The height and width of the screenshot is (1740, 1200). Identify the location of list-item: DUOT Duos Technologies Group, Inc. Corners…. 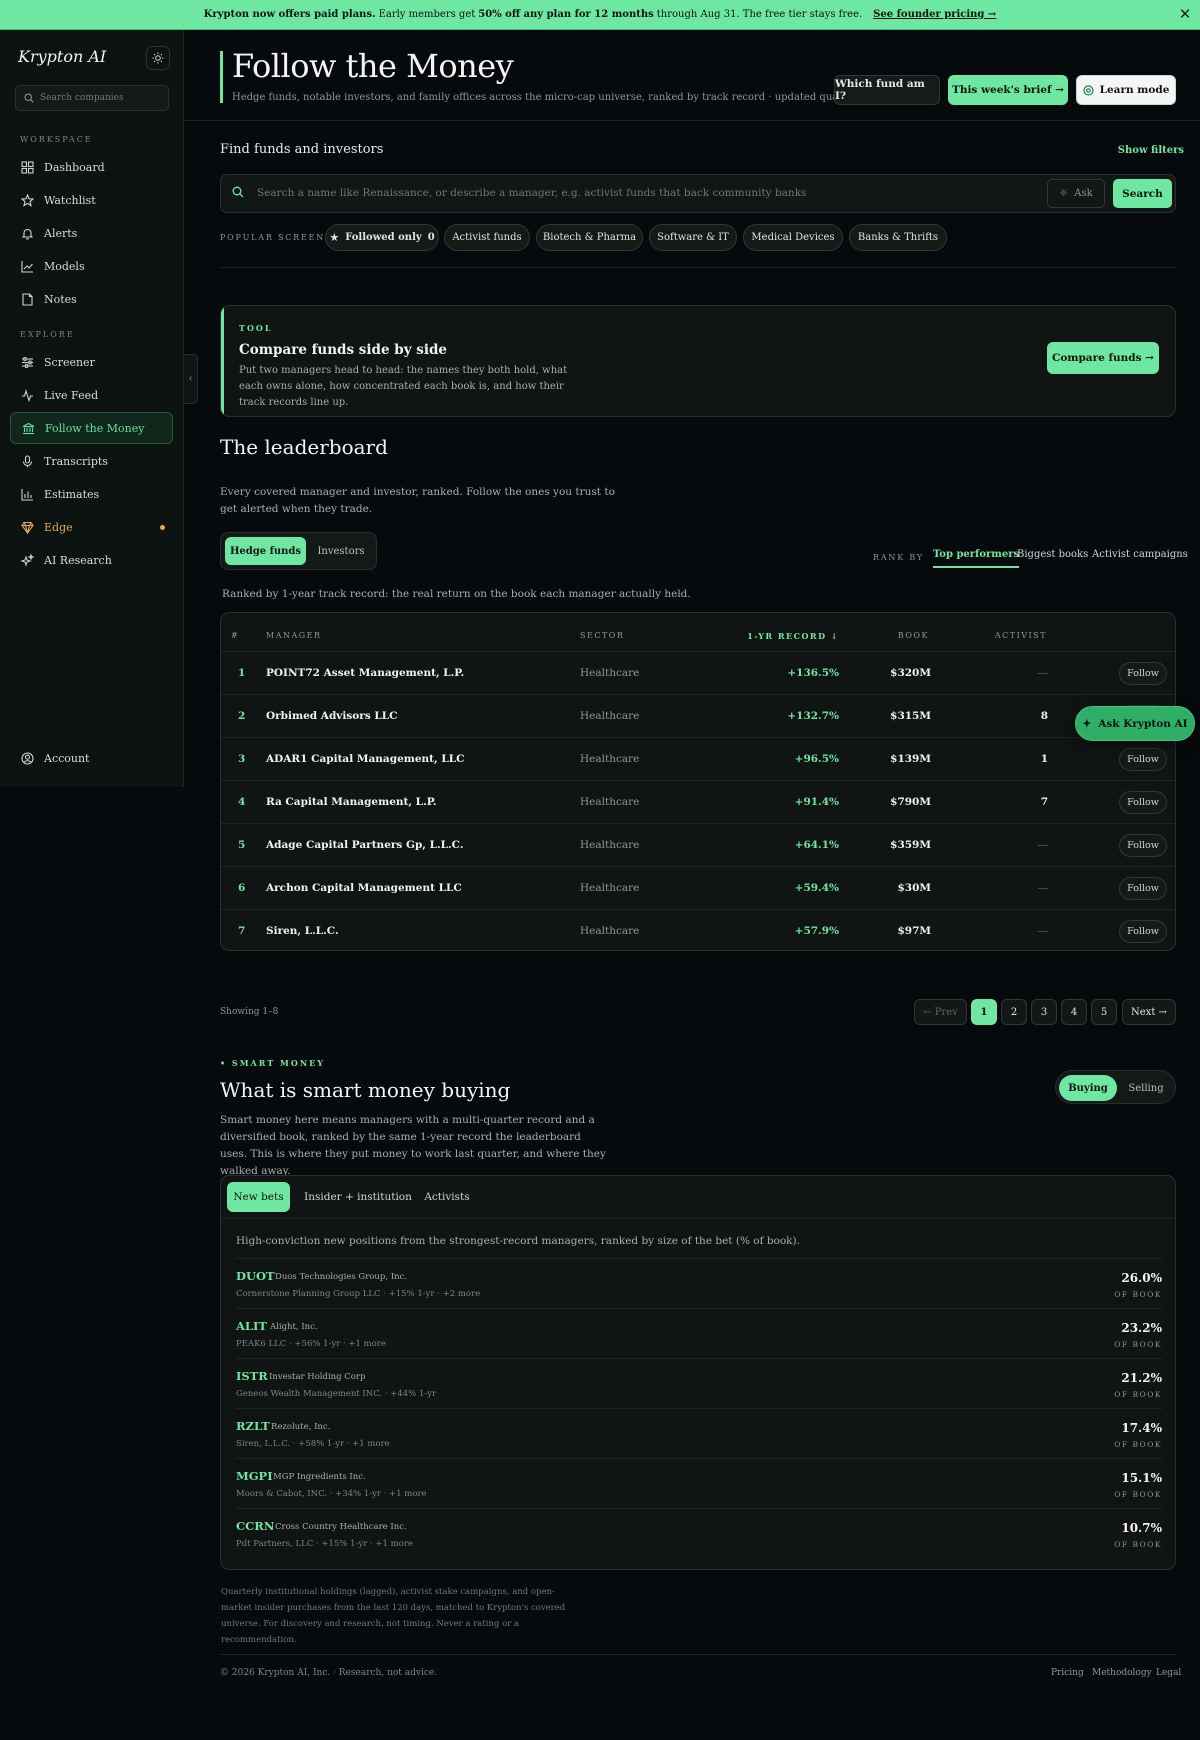
(699, 1283).